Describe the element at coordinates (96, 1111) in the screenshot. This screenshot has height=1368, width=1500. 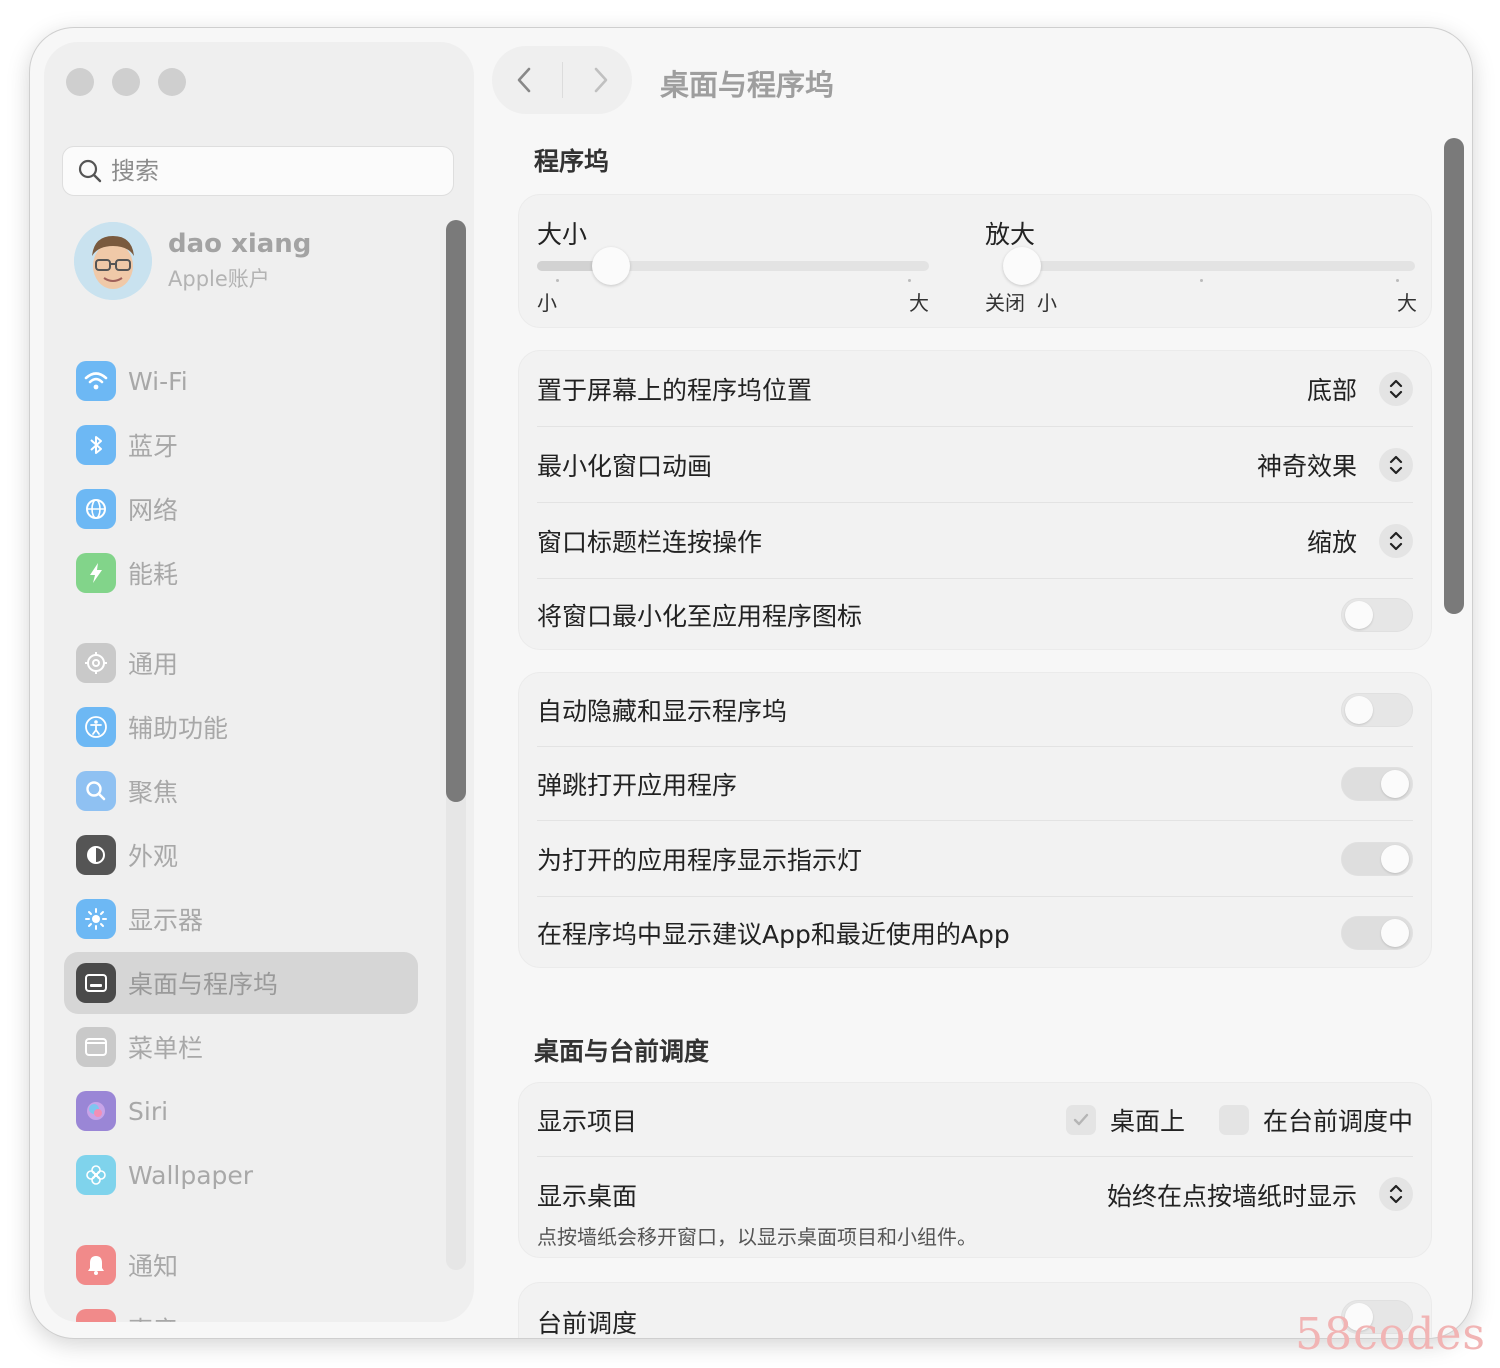
I see `siri-icon` at that location.